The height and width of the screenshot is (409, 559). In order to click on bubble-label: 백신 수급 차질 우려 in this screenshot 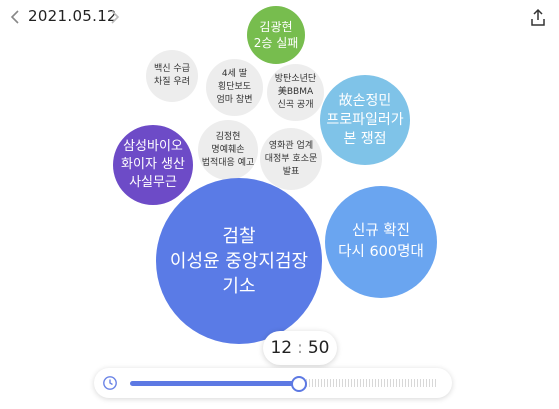, I will do `click(172, 75)`.